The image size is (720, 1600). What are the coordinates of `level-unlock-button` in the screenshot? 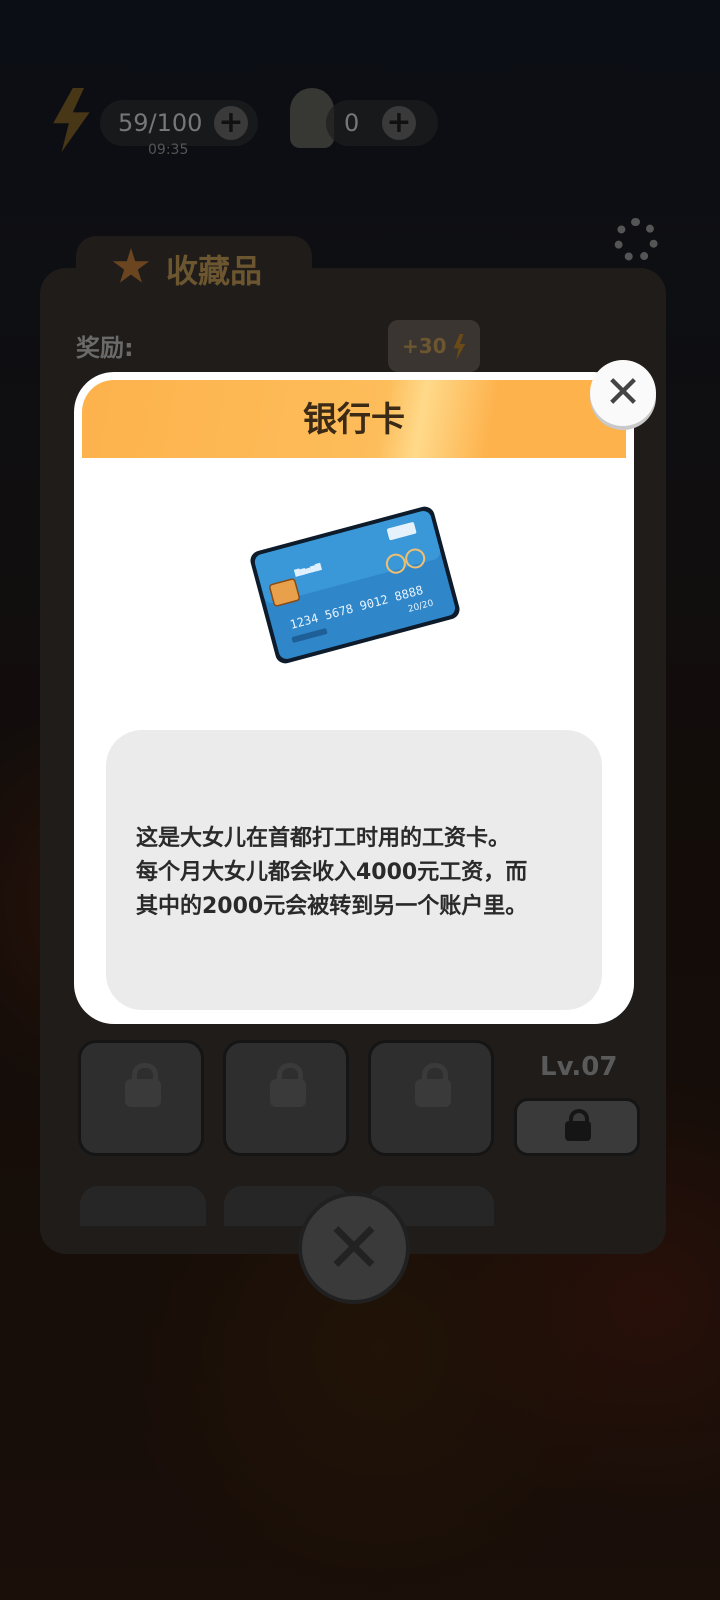 It's located at (577, 1127).